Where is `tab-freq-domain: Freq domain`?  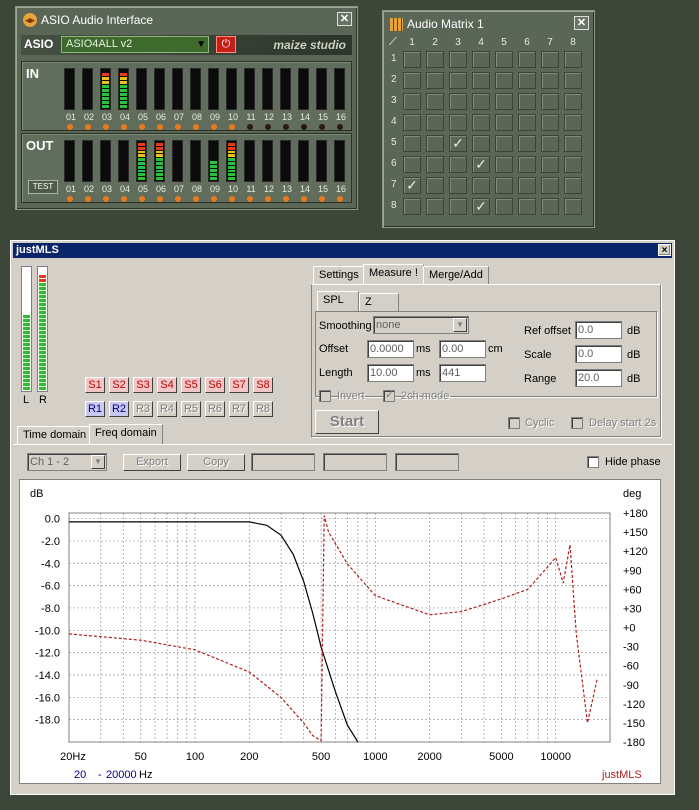 tab-freq-domain: Freq domain is located at coordinates (126, 434).